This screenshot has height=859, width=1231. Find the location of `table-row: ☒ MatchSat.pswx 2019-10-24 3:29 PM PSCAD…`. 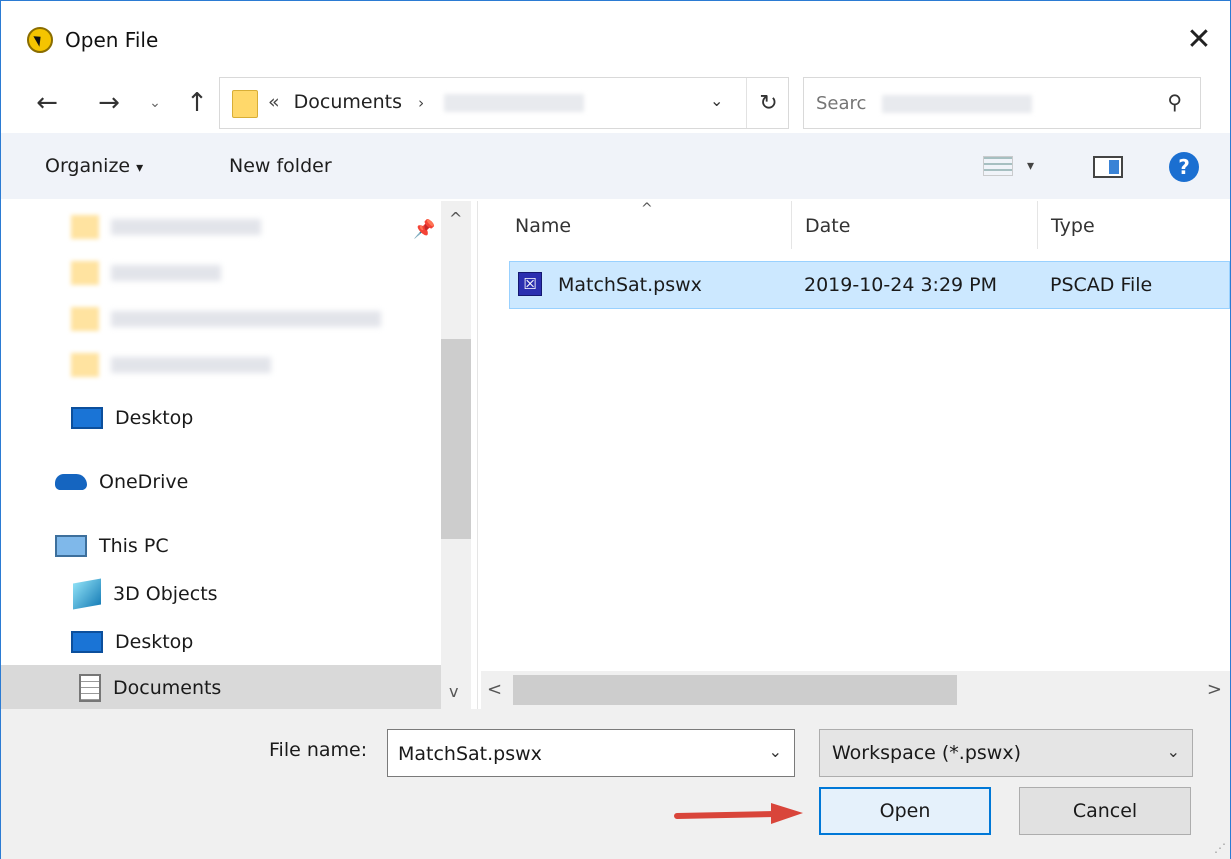

table-row: ☒ MatchSat.pswx 2019-10-24 3:29 PM PSCAD… is located at coordinates (869, 285).